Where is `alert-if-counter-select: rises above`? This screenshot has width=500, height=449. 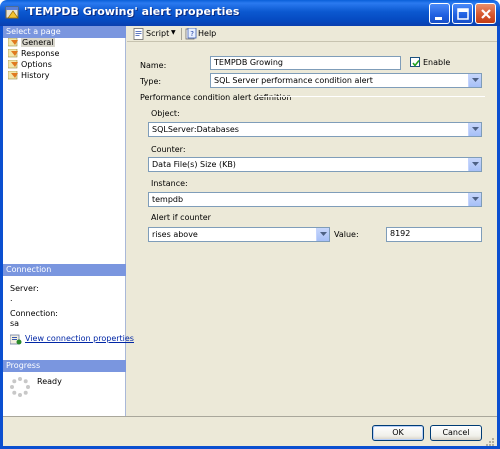 alert-if-counter-select: rises above is located at coordinates (239, 234).